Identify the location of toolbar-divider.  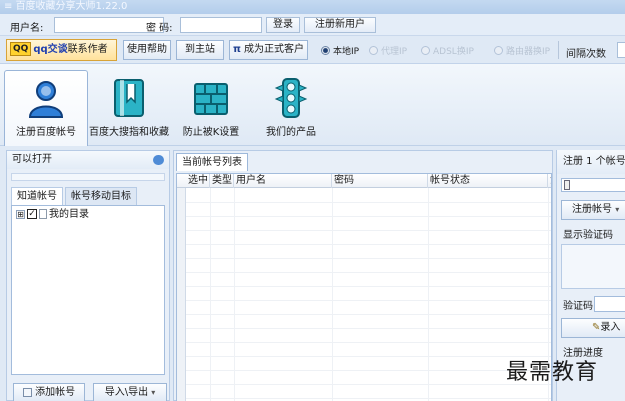
(558, 50).